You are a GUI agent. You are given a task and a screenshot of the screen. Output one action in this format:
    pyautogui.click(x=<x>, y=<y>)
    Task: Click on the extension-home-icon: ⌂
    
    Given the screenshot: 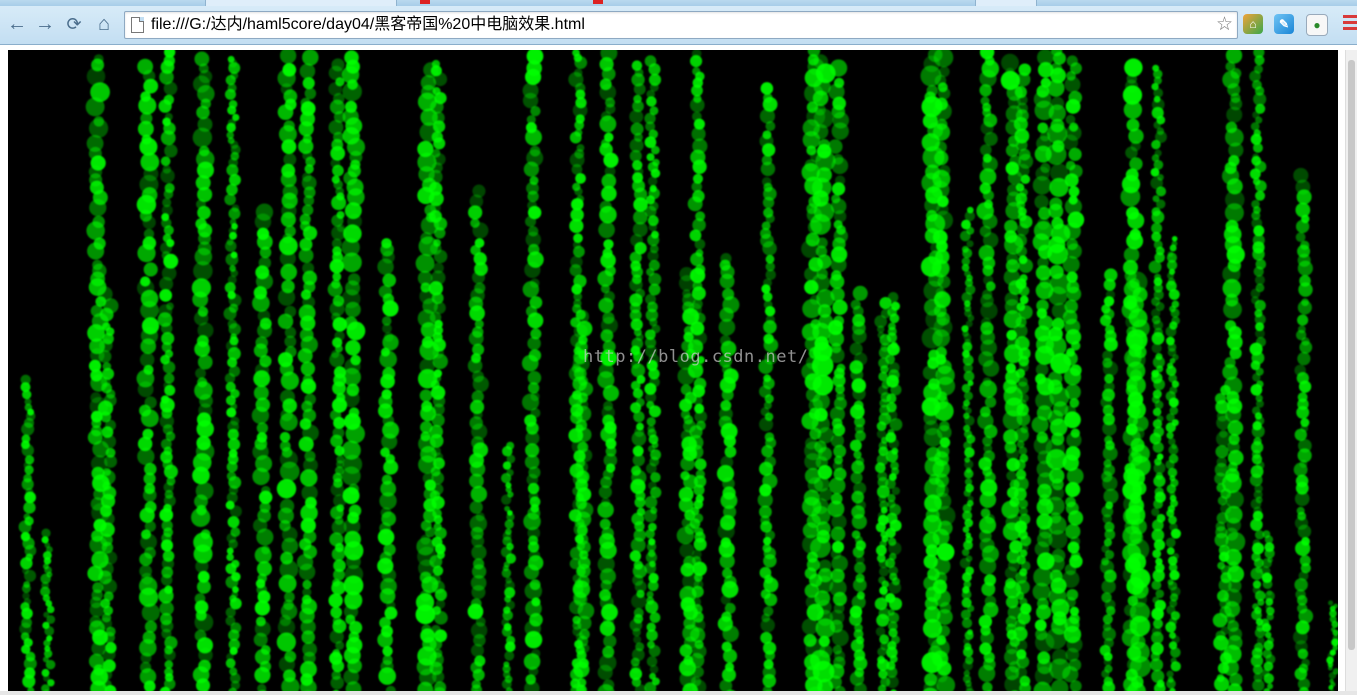 What is the action you would take?
    pyautogui.click(x=1253, y=24)
    